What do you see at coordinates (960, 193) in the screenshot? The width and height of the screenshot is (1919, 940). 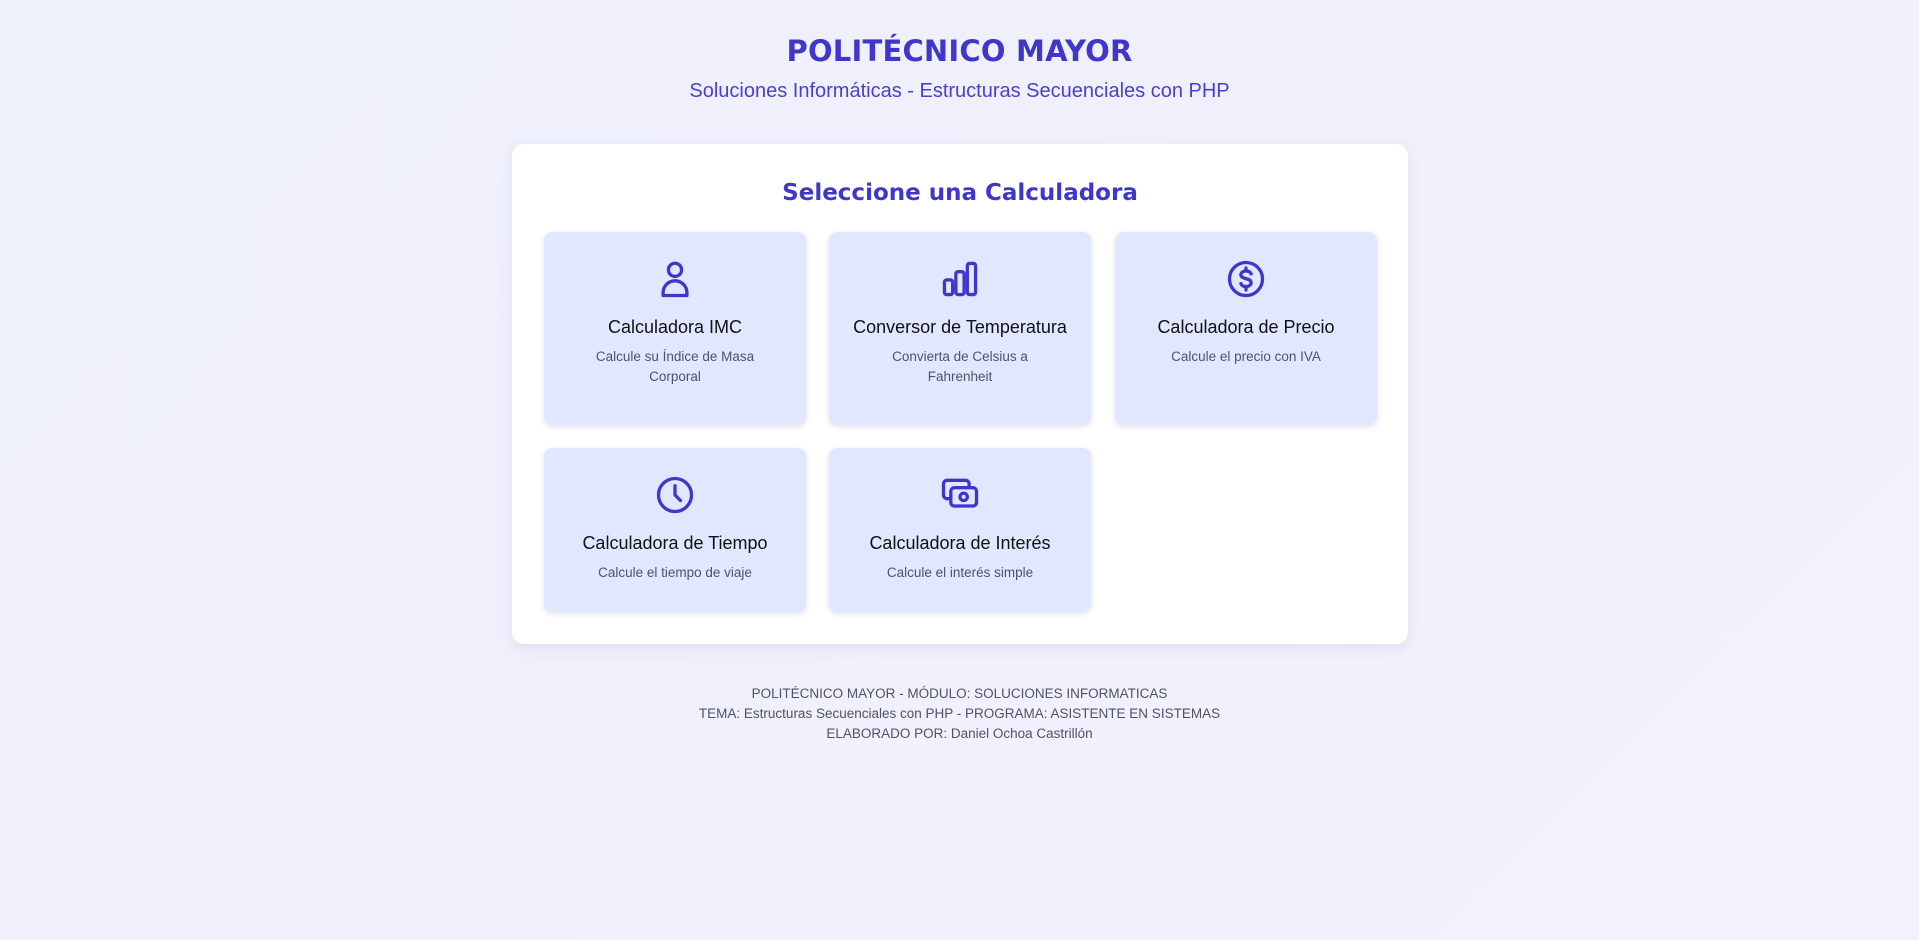 I see `panel-heading: Seleccione una Calculadora` at bounding box center [960, 193].